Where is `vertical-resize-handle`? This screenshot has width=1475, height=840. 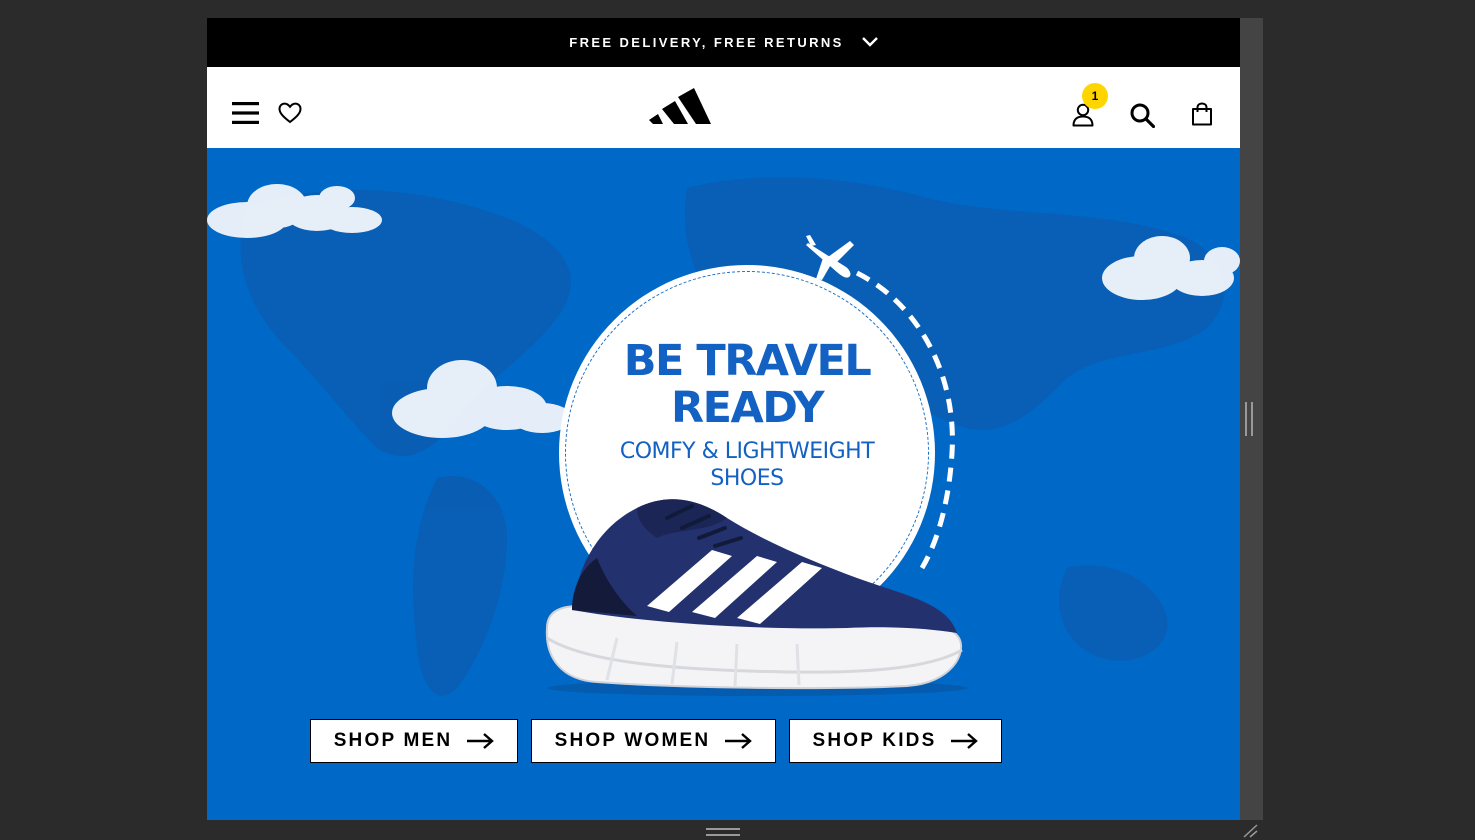
vertical-resize-handle is located at coordinates (1251, 419).